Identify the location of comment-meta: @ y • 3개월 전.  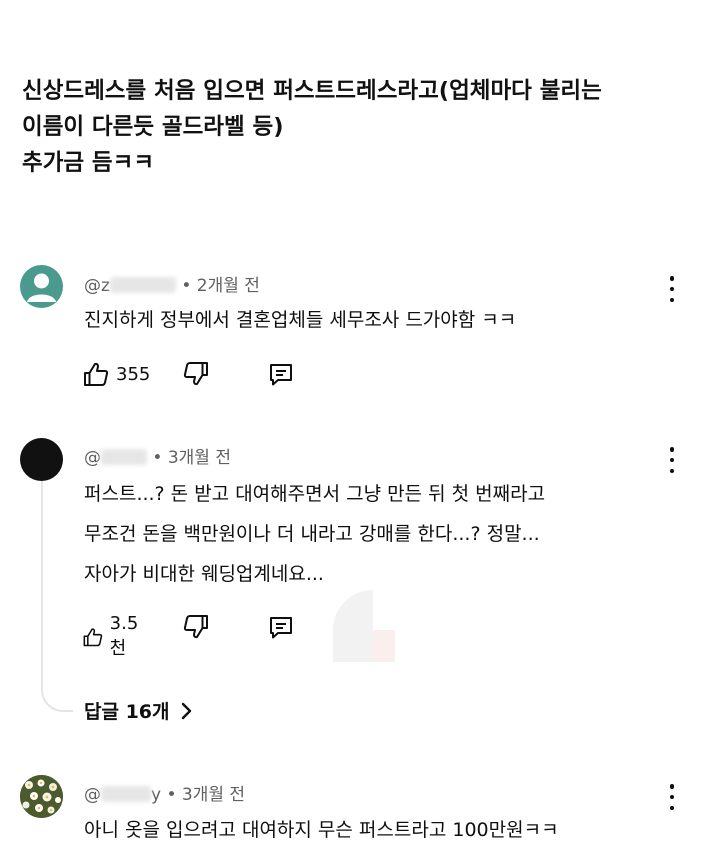
(164, 792).